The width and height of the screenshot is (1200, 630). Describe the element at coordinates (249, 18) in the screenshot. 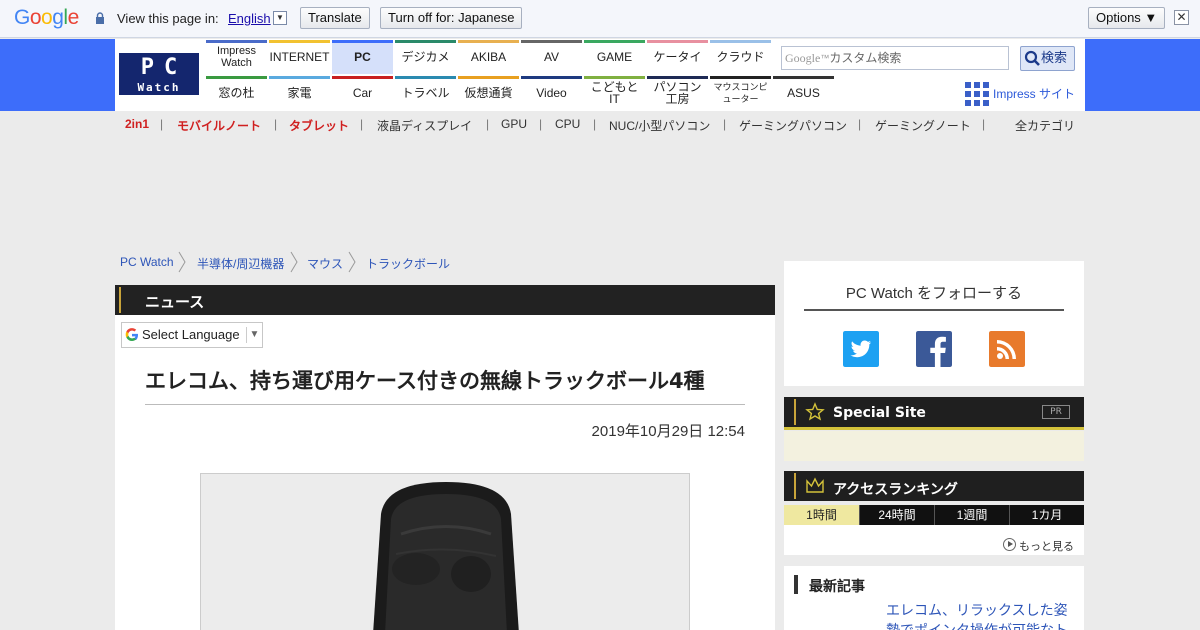

I see `language-link: English` at that location.